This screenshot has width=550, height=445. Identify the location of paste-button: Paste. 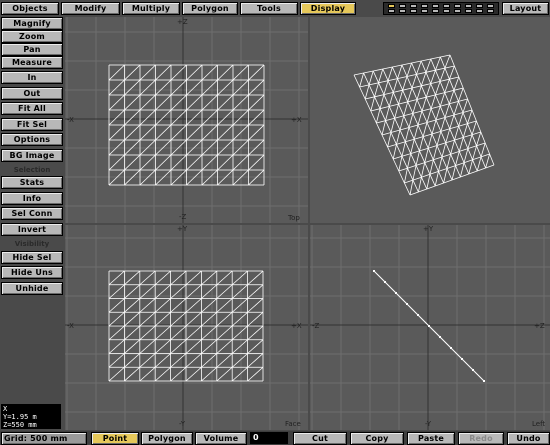
(431, 438).